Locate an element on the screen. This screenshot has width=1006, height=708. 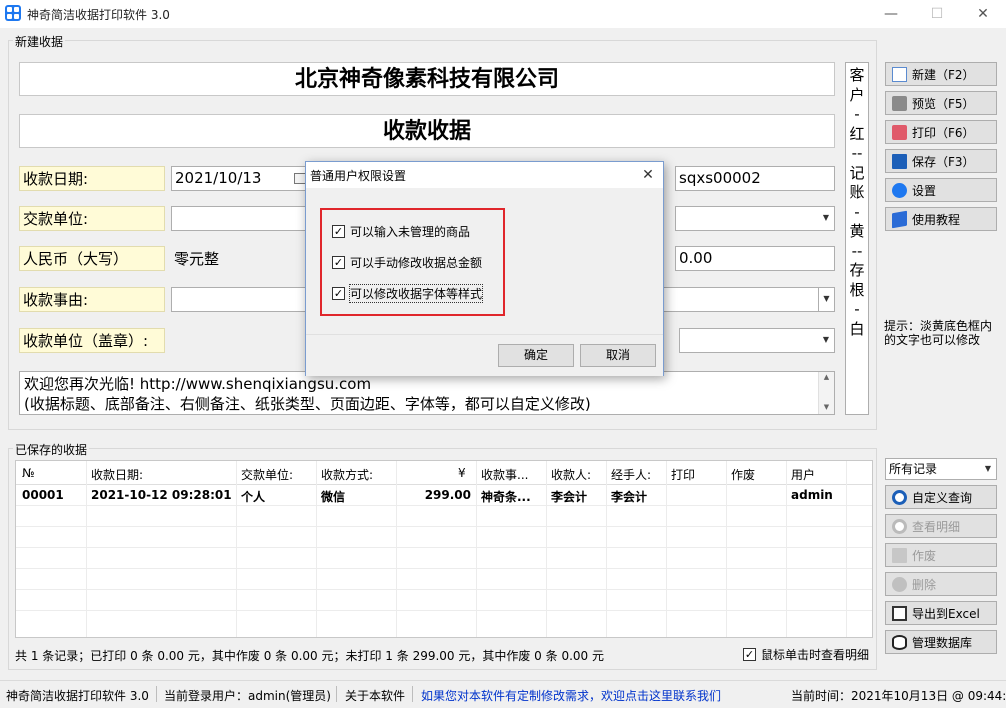
side-note-char: -- is located at coordinates (857, 153).